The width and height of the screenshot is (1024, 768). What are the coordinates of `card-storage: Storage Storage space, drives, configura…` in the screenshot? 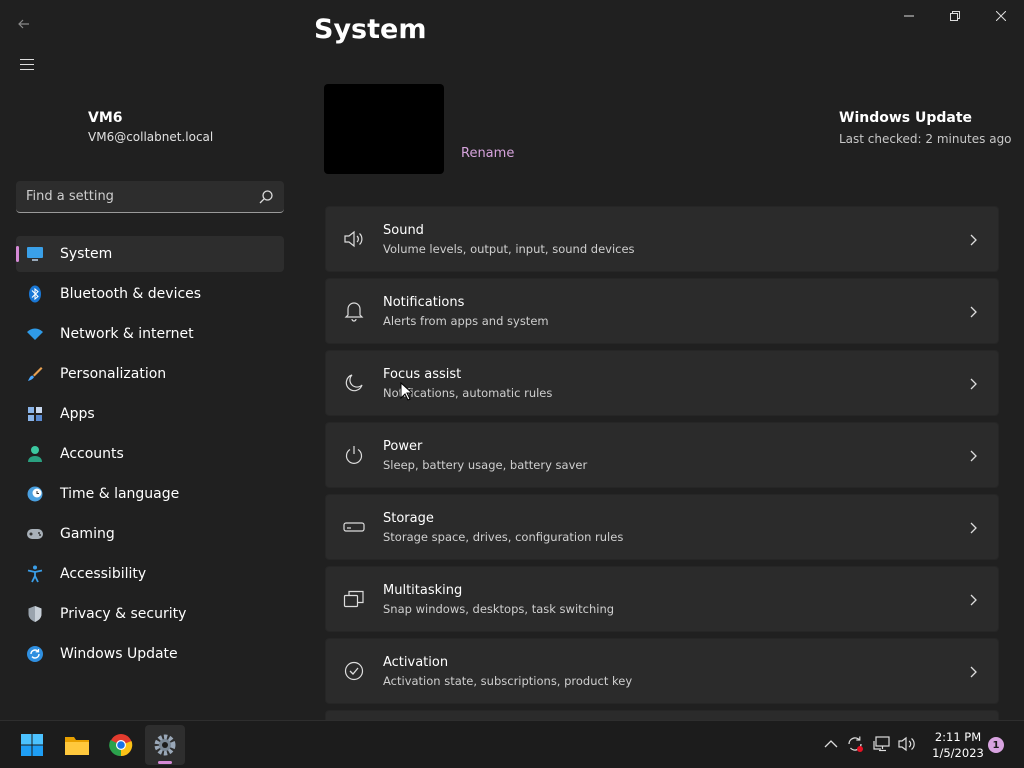 It's located at (662, 527).